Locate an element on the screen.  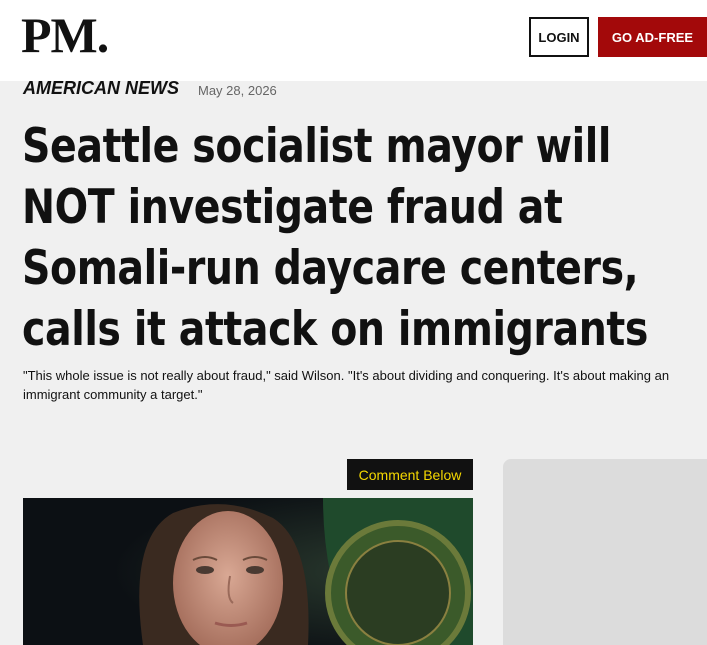
login-button: LOGIN is located at coordinates (559, 37).